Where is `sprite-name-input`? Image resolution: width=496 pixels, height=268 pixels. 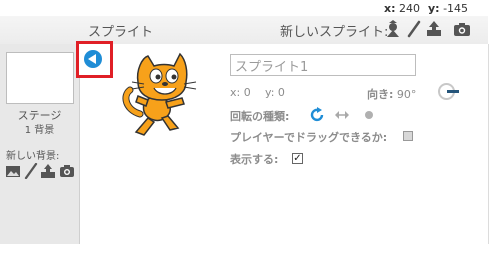 sprite-name-input is located at coordinates (323, 65).